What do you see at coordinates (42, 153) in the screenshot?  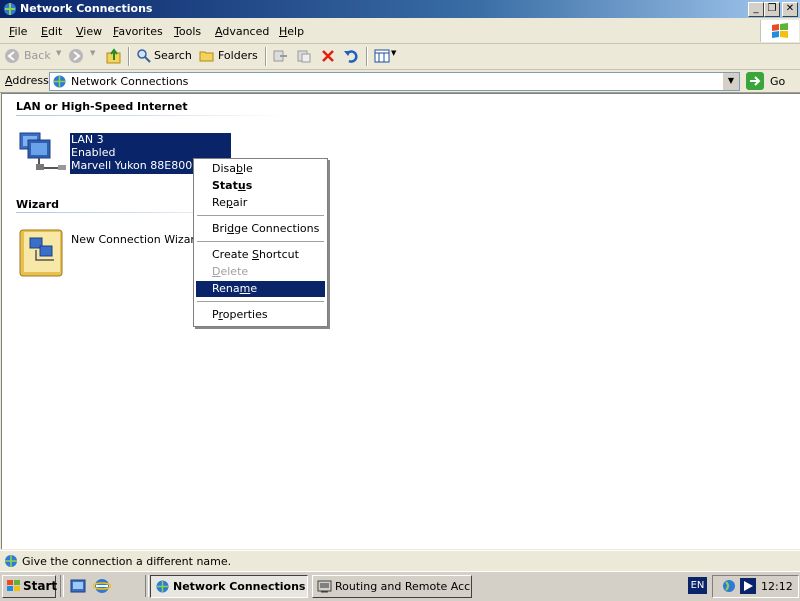 I see `lan-connection-icon` at bounding box center [42, 153].